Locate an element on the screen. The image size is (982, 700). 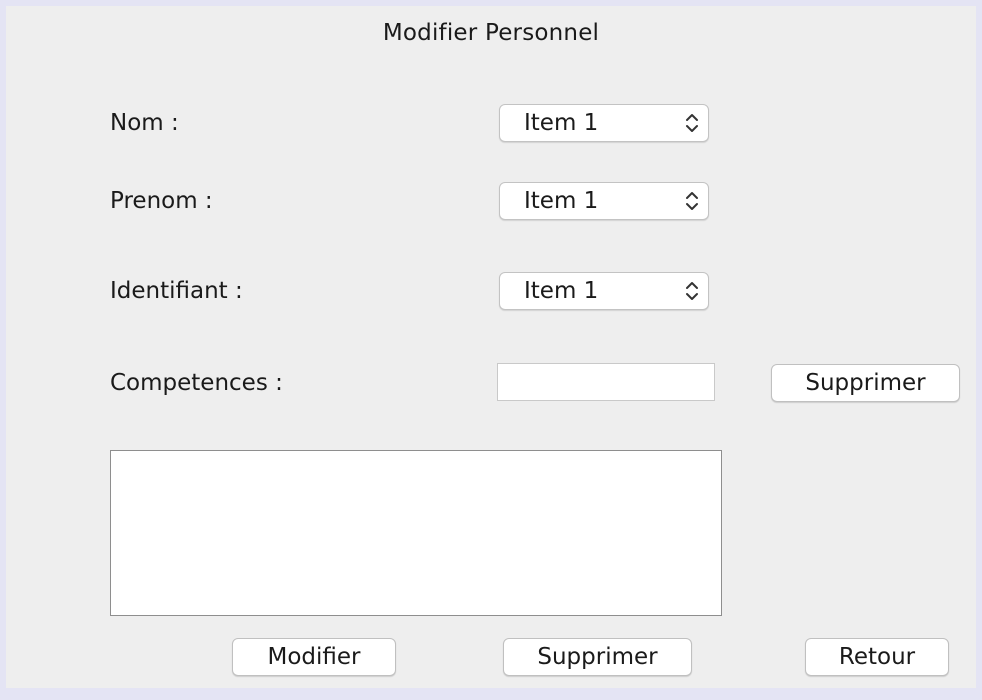
nom-select-value: Item 1 is located at coordinates (561, 123).